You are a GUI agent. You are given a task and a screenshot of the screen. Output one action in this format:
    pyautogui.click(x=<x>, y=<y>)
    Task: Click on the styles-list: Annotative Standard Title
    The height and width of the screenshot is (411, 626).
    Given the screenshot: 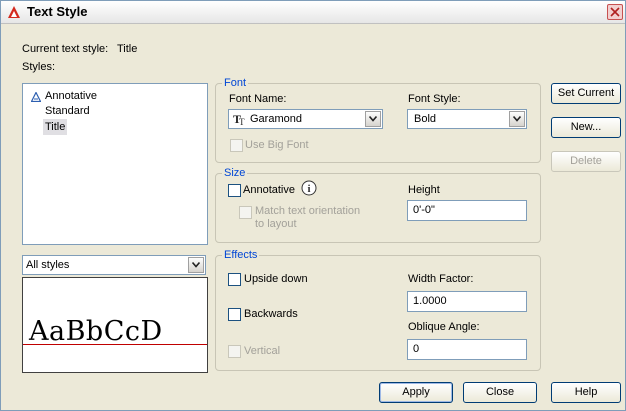 What is the action you would take?
    pyautogui.click(x=115, y=164)
    